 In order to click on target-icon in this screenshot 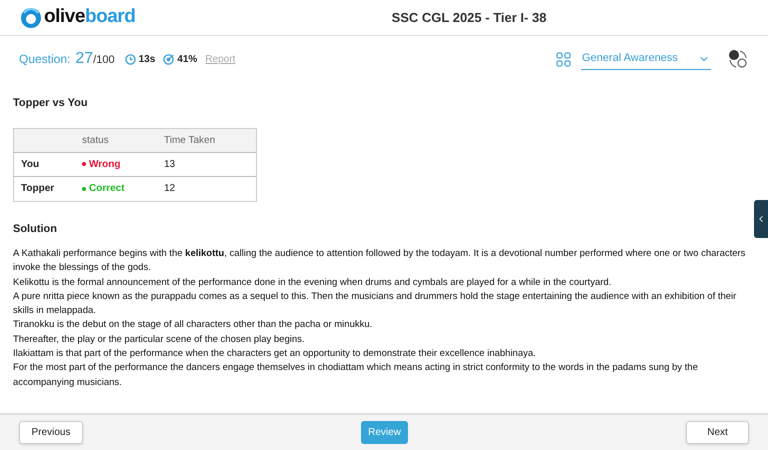, I will do `click(168, 59)`.